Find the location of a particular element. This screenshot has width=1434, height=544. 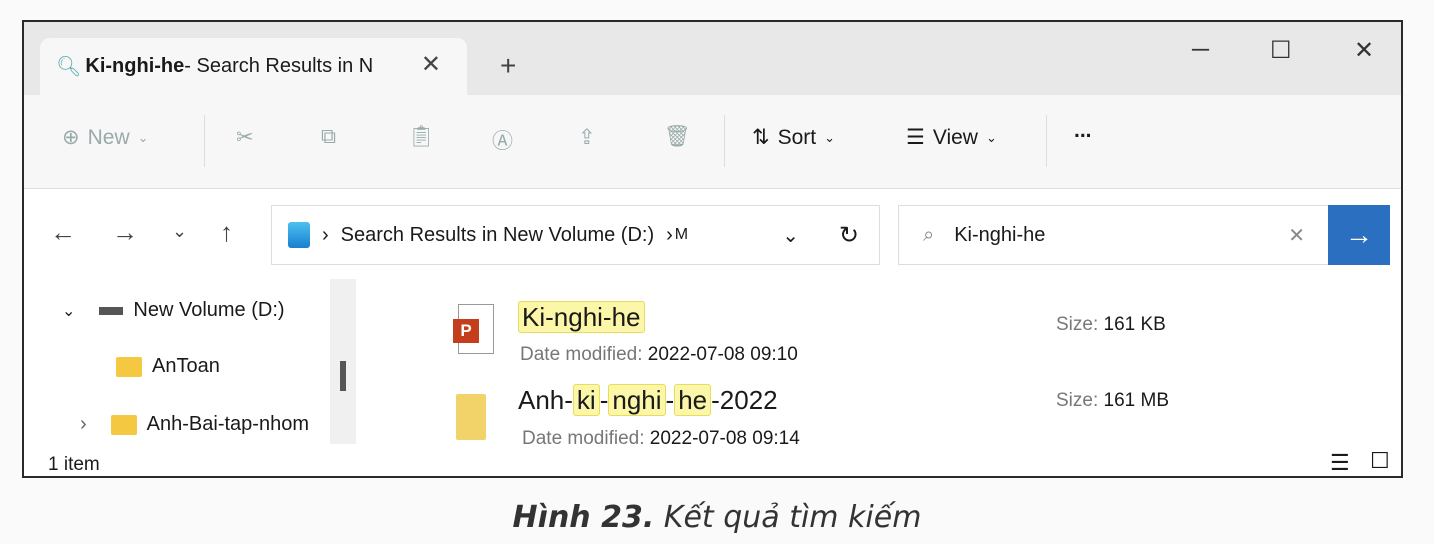

copy-icon: ⧉ is located at coordinates (328, 137).